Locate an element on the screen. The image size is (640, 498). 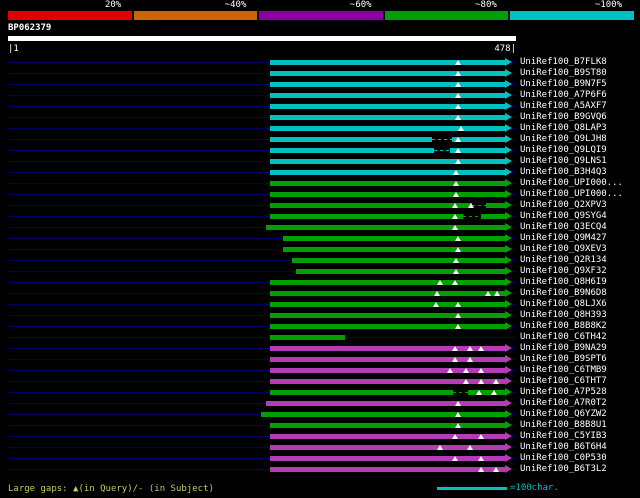
hit-label: UniRef100_B7FLK8 is located at coordinates (563, 62).